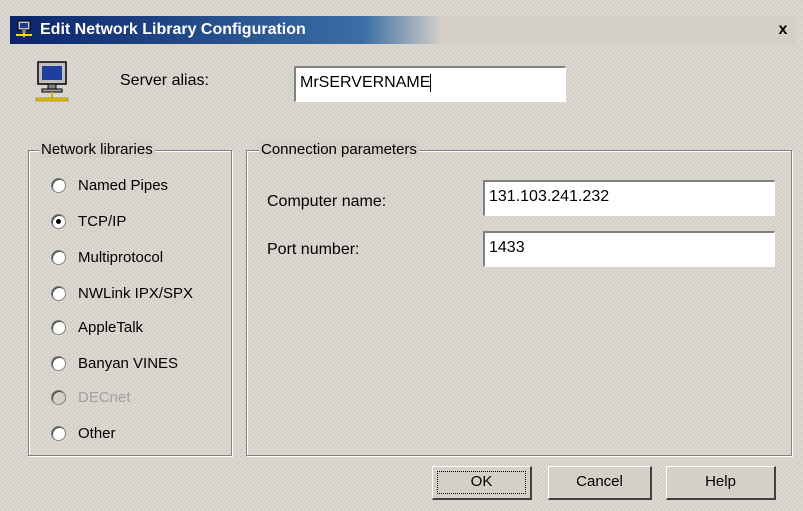  I want to click on cancel-button: Cancel, so click(600, 483).